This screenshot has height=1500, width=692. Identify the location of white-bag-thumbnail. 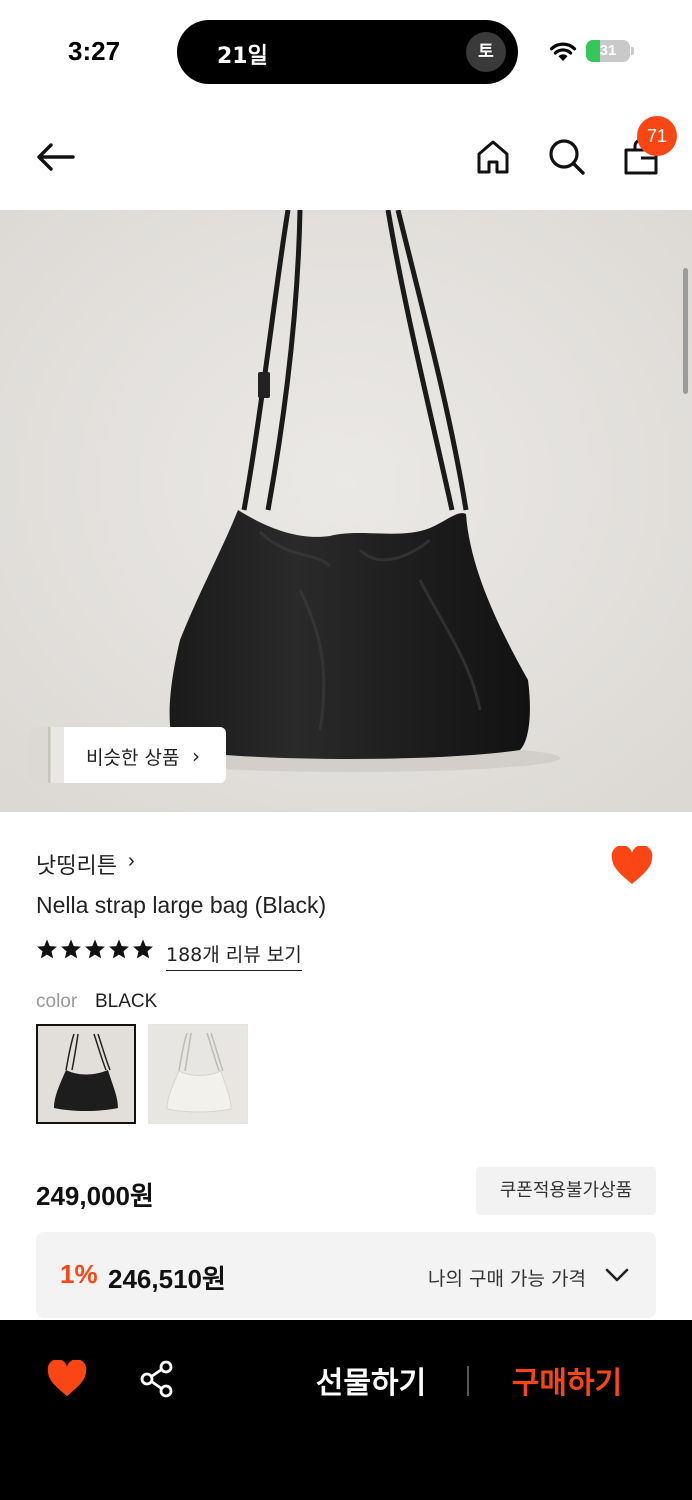
(199, 1072).